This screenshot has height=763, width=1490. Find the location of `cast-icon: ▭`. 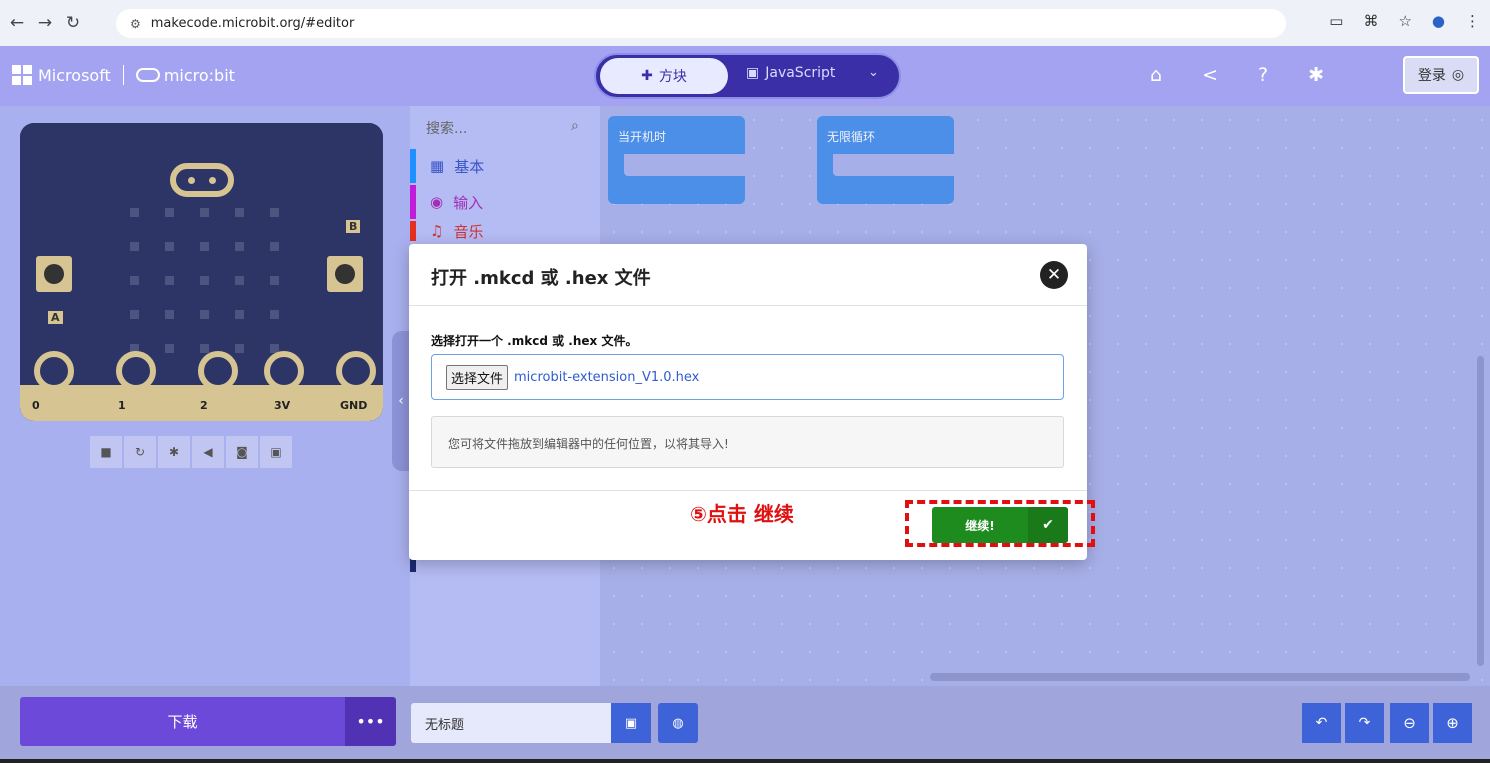

cast-icon: ▭ is located at coordinates (1336, 21).